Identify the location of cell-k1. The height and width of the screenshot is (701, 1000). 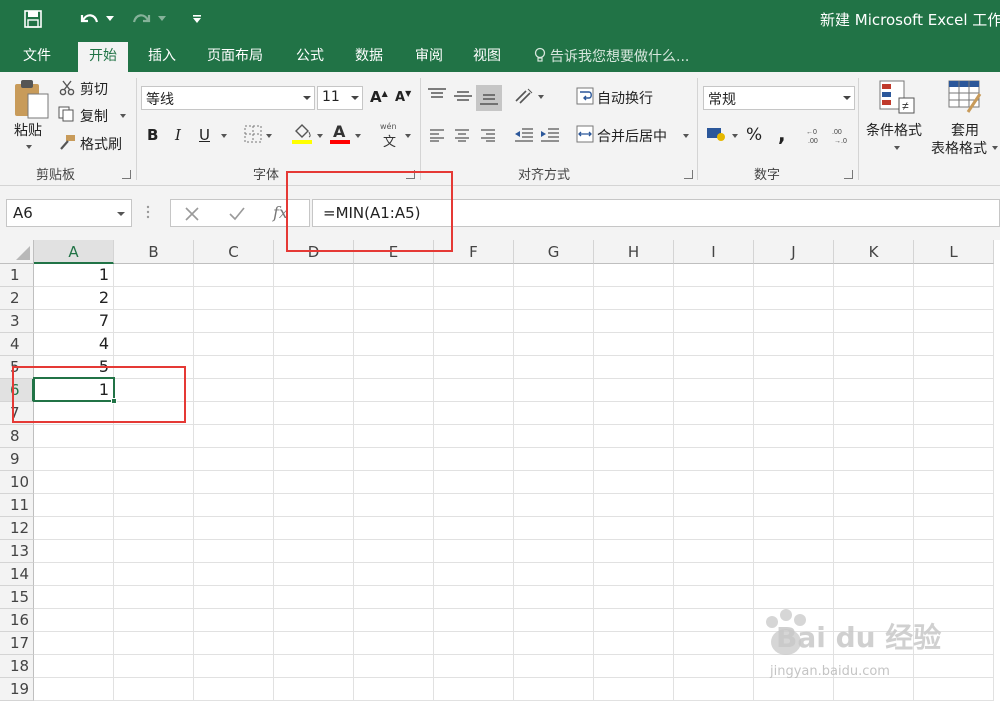
(874, 275).